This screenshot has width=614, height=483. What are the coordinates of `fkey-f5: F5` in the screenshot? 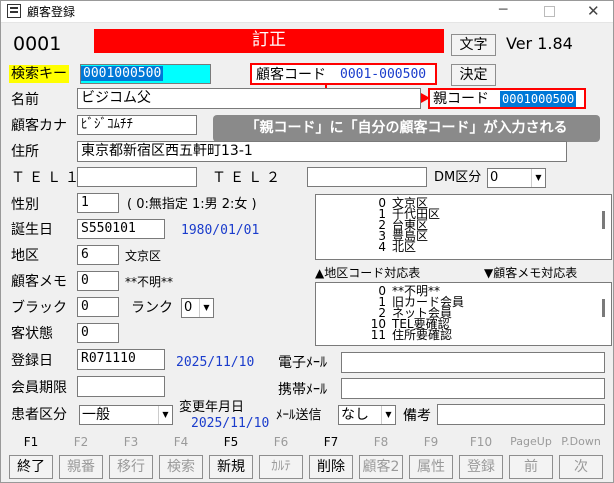 It's located at (231, 442).